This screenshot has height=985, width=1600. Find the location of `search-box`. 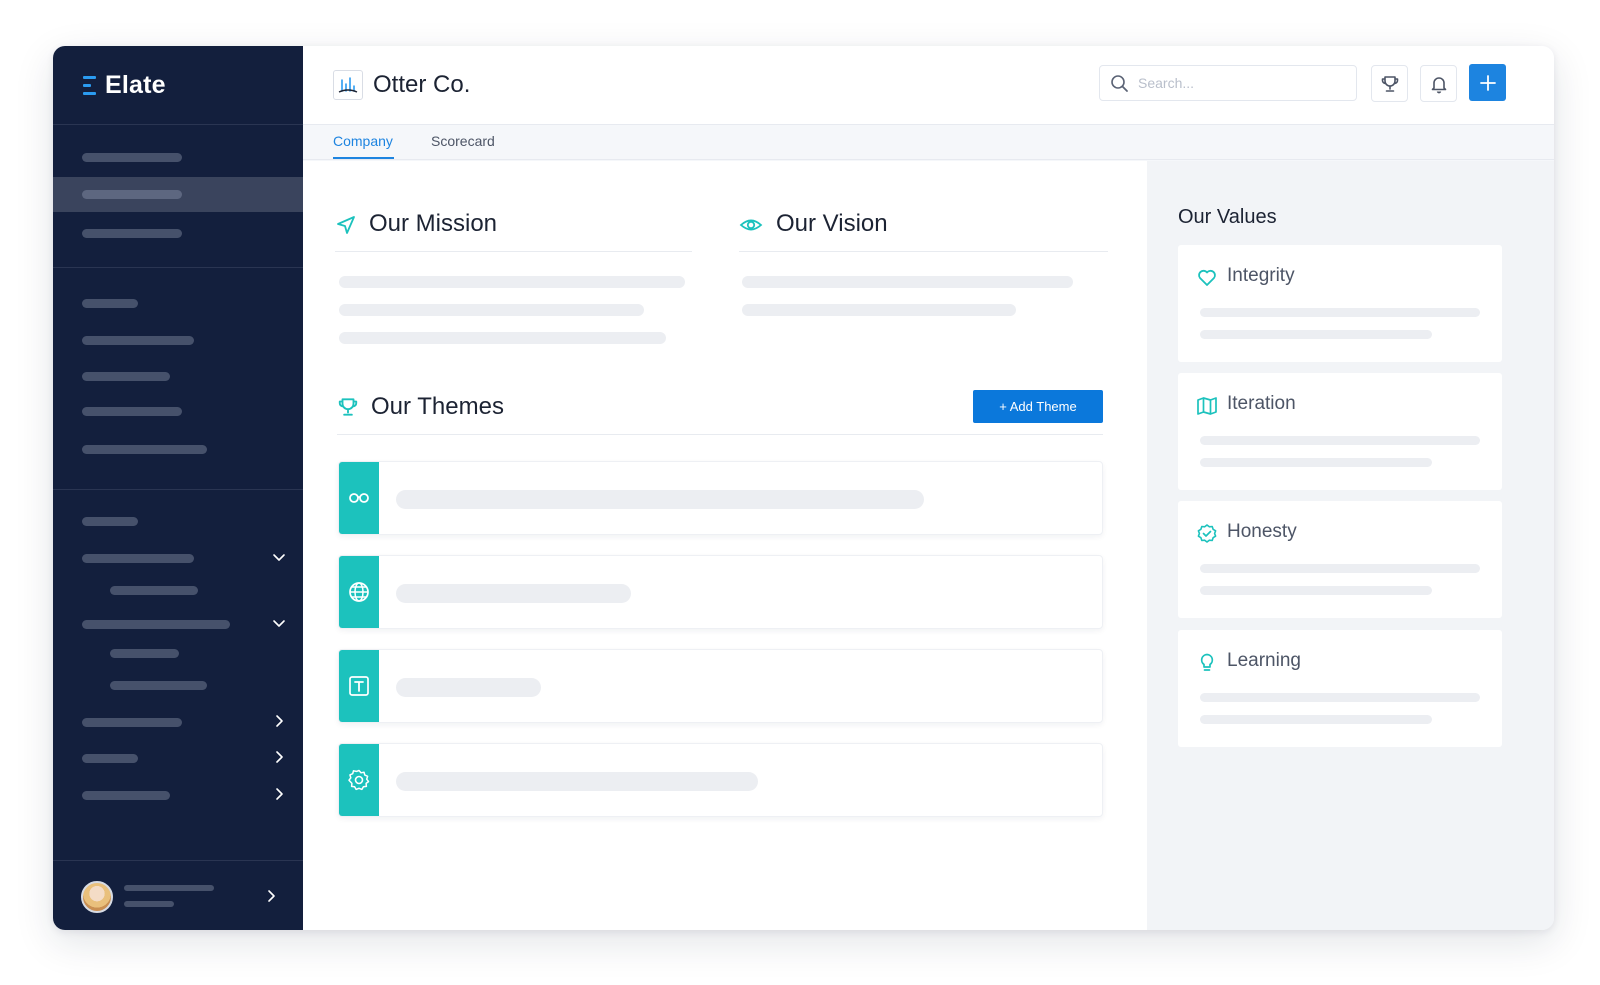

search-box is located at coordinates (1228, 83).